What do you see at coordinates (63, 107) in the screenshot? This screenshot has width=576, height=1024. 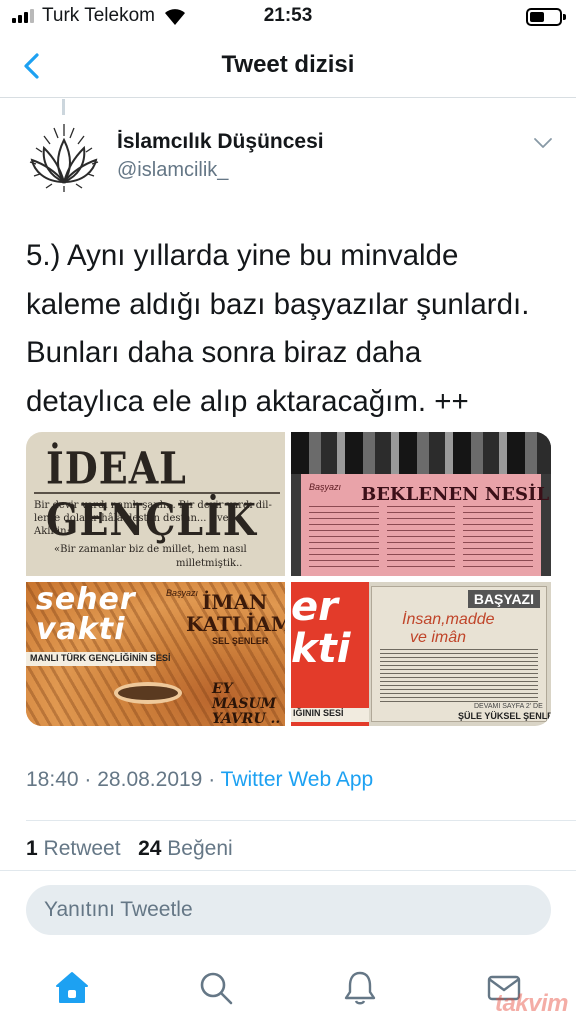 I see `thread-connector` at bounding box center [63, 107].